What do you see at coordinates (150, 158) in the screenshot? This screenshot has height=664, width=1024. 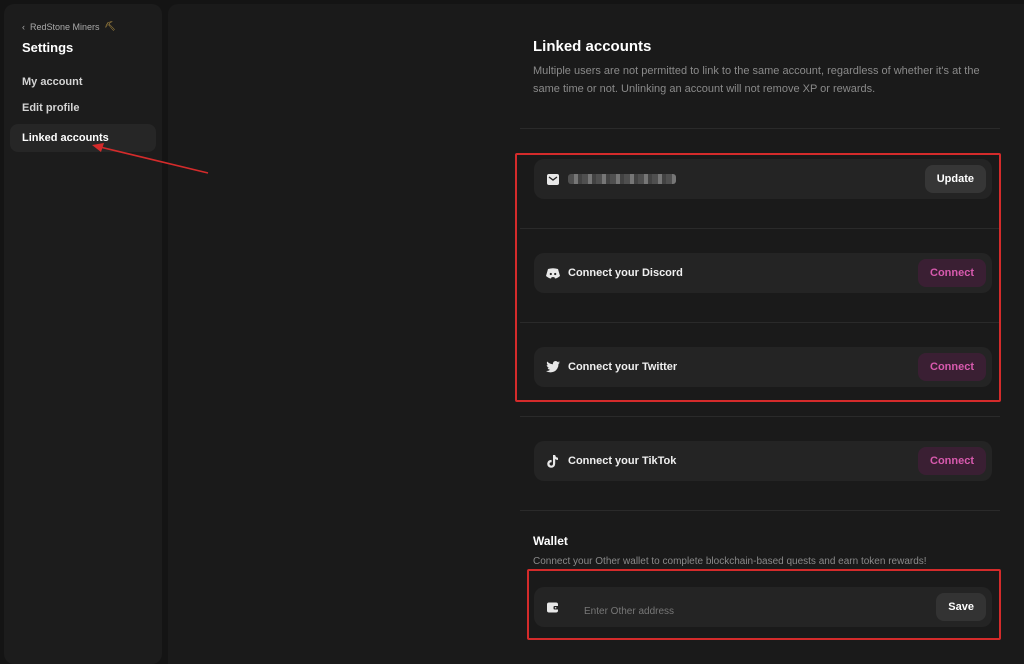 I see `annotation-arrow` at bounding box center [150, 158].